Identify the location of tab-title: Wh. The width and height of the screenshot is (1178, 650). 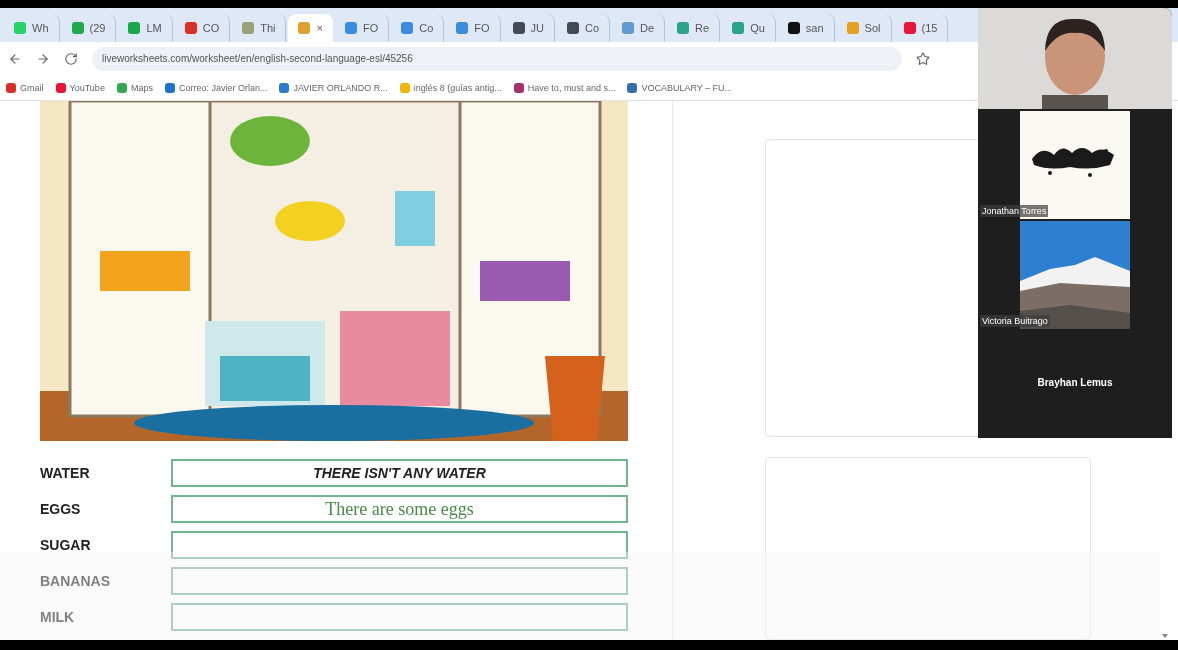
(40, 28).